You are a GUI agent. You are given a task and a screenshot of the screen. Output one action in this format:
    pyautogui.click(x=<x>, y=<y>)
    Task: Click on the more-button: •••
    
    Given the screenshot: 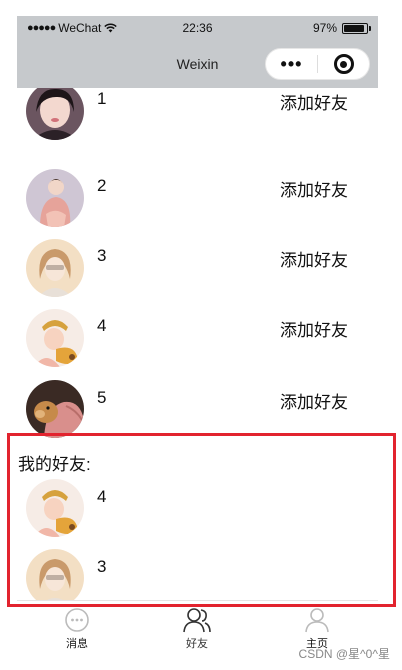 What is the action you would take?
    pyautogui.click(x=291, y=64)
    